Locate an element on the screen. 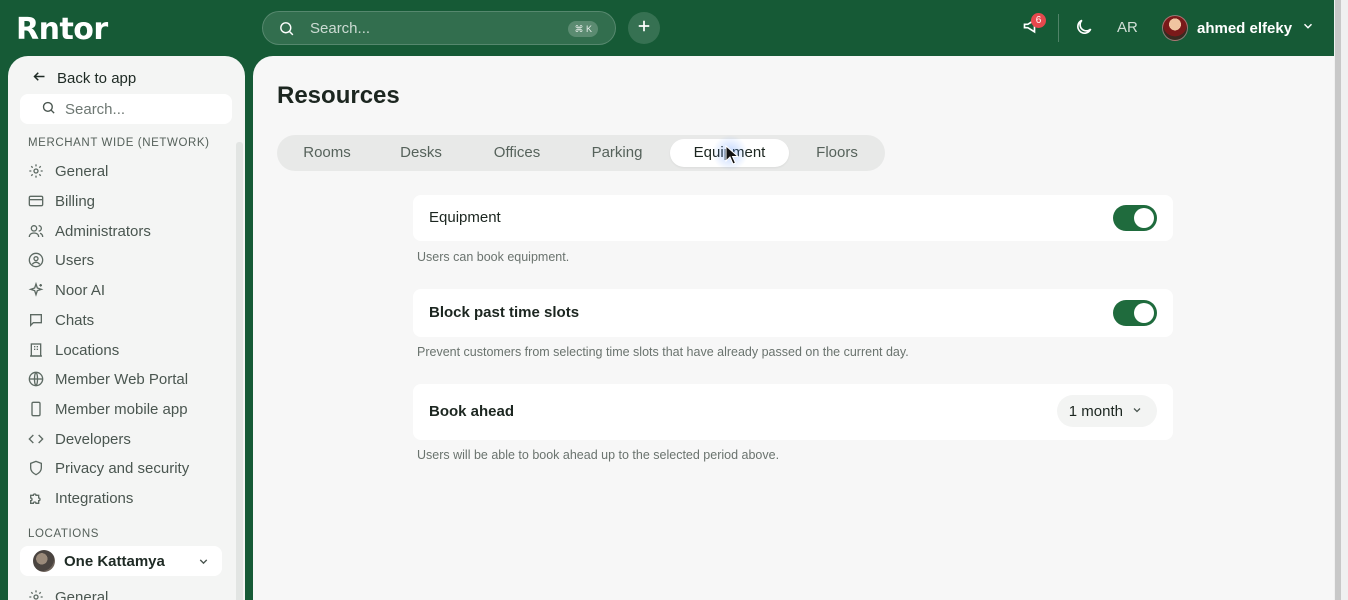 The height and width of the screenshot is (600, 1348). sidebar-item-label: Noor AI is located at coordinates (80, 290).